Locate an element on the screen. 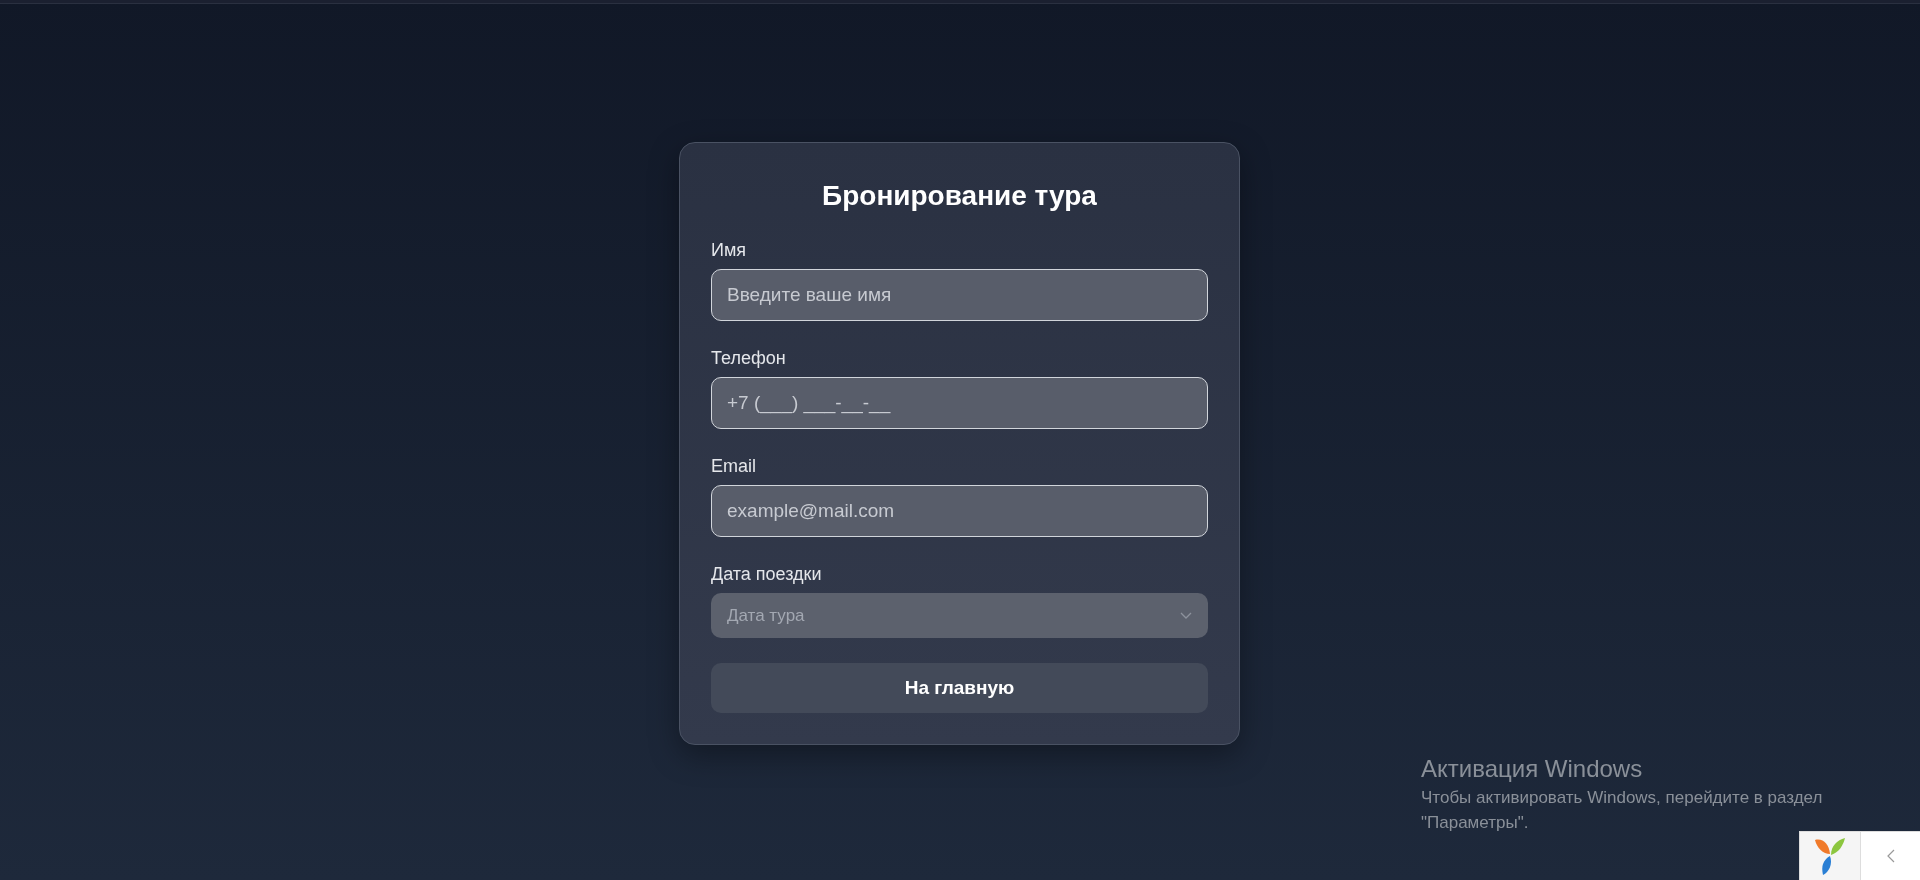 The width and height of the screenshot is (1920, 880). input-field: example@mail.com is located at coordinates (959, 511).